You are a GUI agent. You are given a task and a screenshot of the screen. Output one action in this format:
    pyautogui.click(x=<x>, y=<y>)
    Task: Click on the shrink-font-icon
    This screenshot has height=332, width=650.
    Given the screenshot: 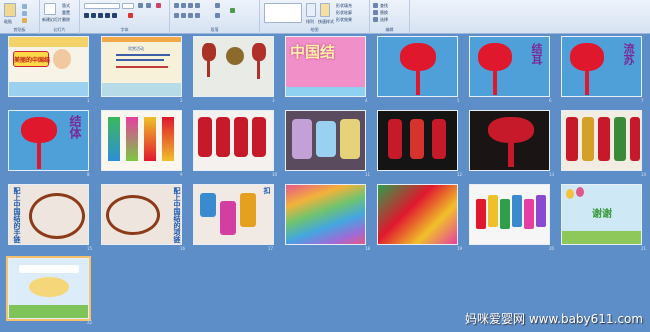 What is the action you would take?
    pyautogui.click(x=148, y=5)
    